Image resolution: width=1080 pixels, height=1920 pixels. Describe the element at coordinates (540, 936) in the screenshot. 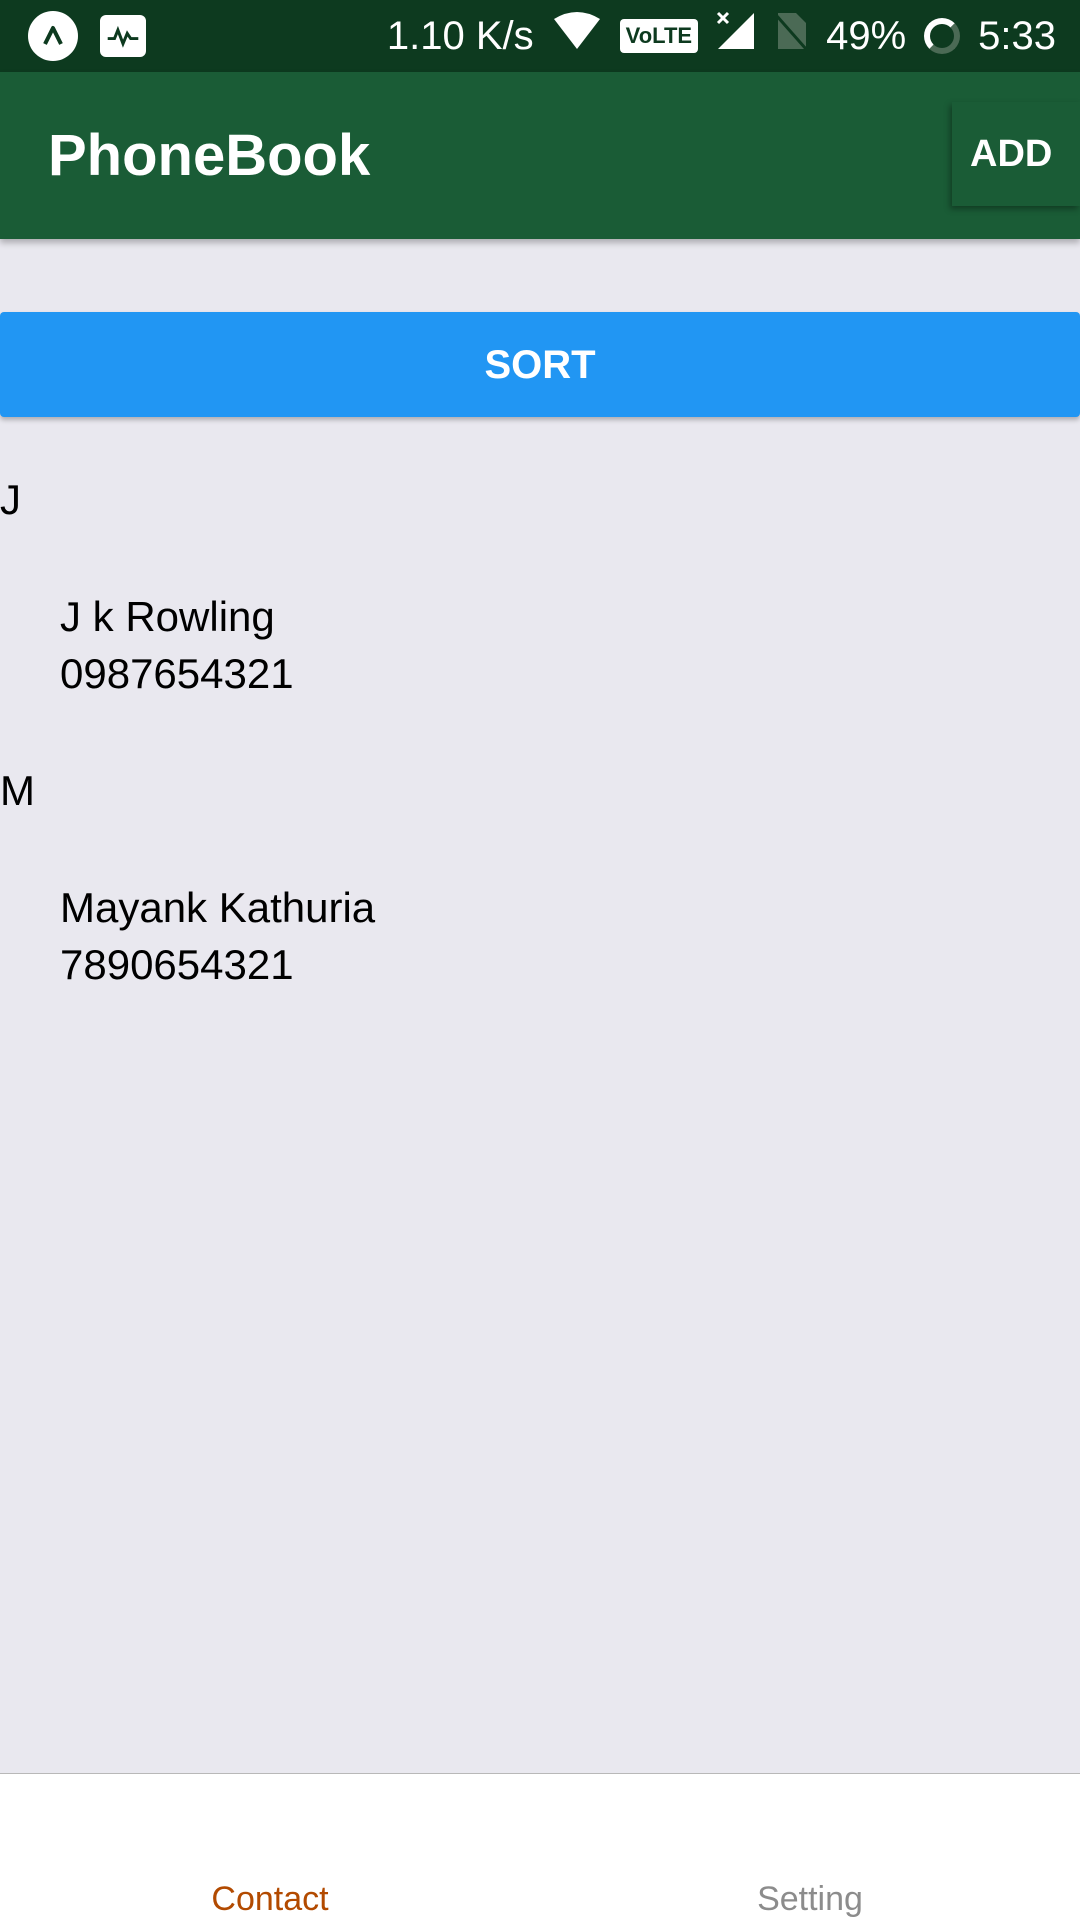

I see `contact-item: Mayank Kathuria 7890654321` at that location.